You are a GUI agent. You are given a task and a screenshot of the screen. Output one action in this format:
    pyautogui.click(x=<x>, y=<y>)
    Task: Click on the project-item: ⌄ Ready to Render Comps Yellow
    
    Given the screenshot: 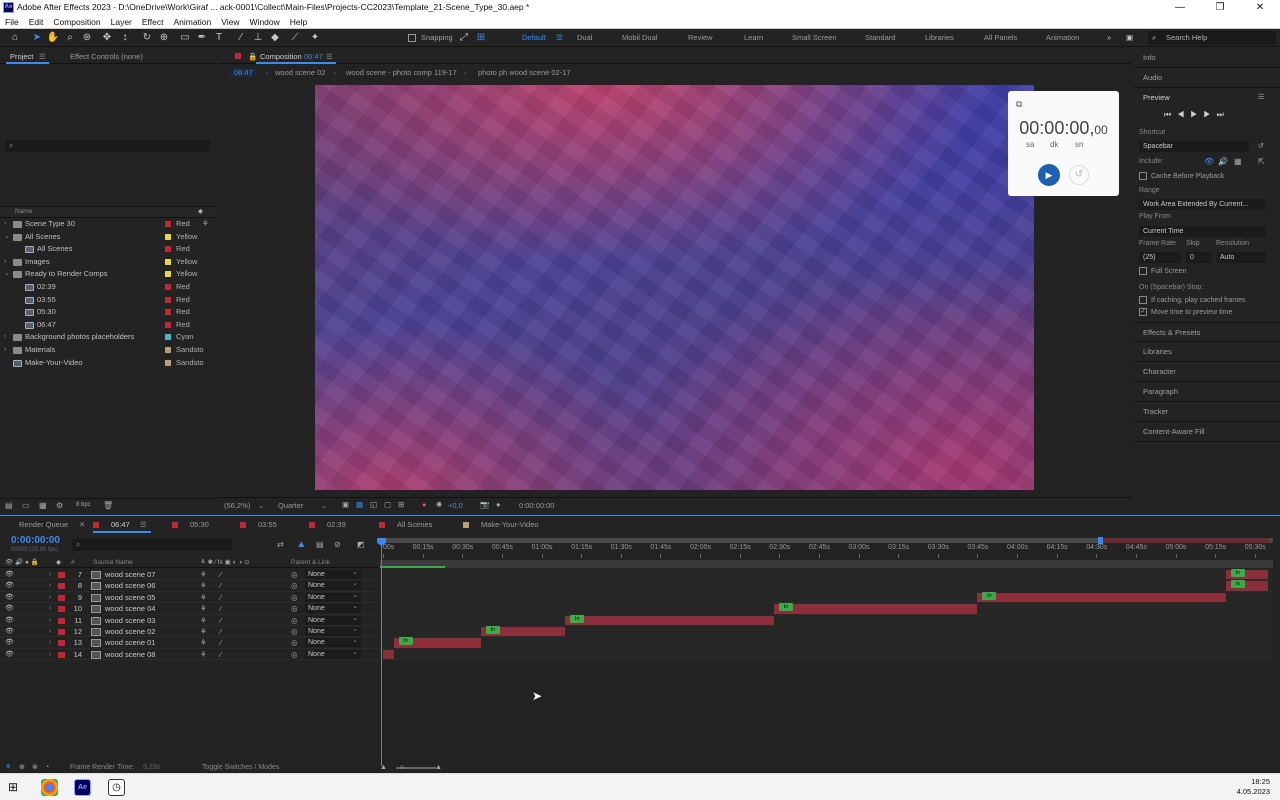 What is the action you would take?
    pyautogui.click(x=108, y=274)
    